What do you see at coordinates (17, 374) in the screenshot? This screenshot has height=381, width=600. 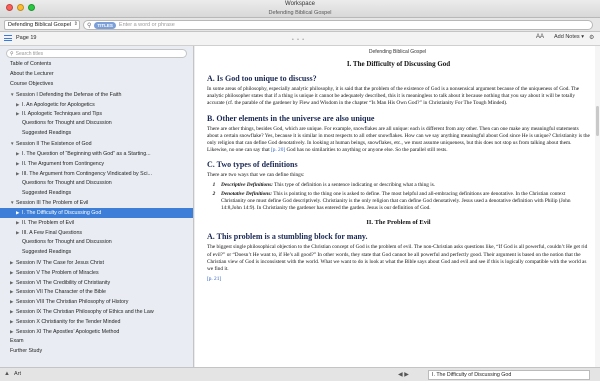 I see `art-dropdown: Art` at bounding box center [17, 374].